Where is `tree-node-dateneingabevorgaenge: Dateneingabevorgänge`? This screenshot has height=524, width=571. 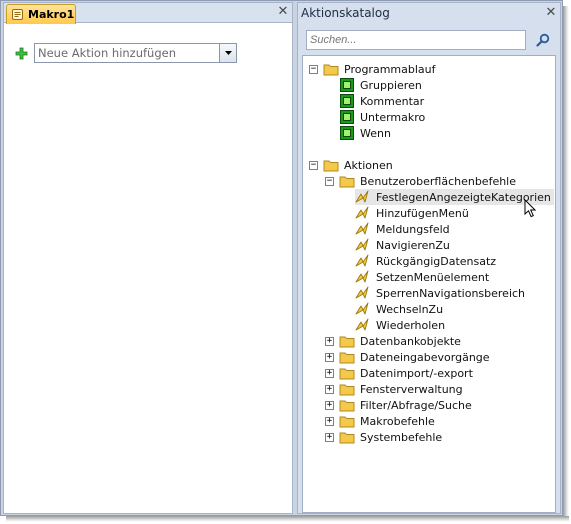 tree-node-dateneingabevorgaenge: Dateneingabevorgänge is located at coordinates (414, 357).